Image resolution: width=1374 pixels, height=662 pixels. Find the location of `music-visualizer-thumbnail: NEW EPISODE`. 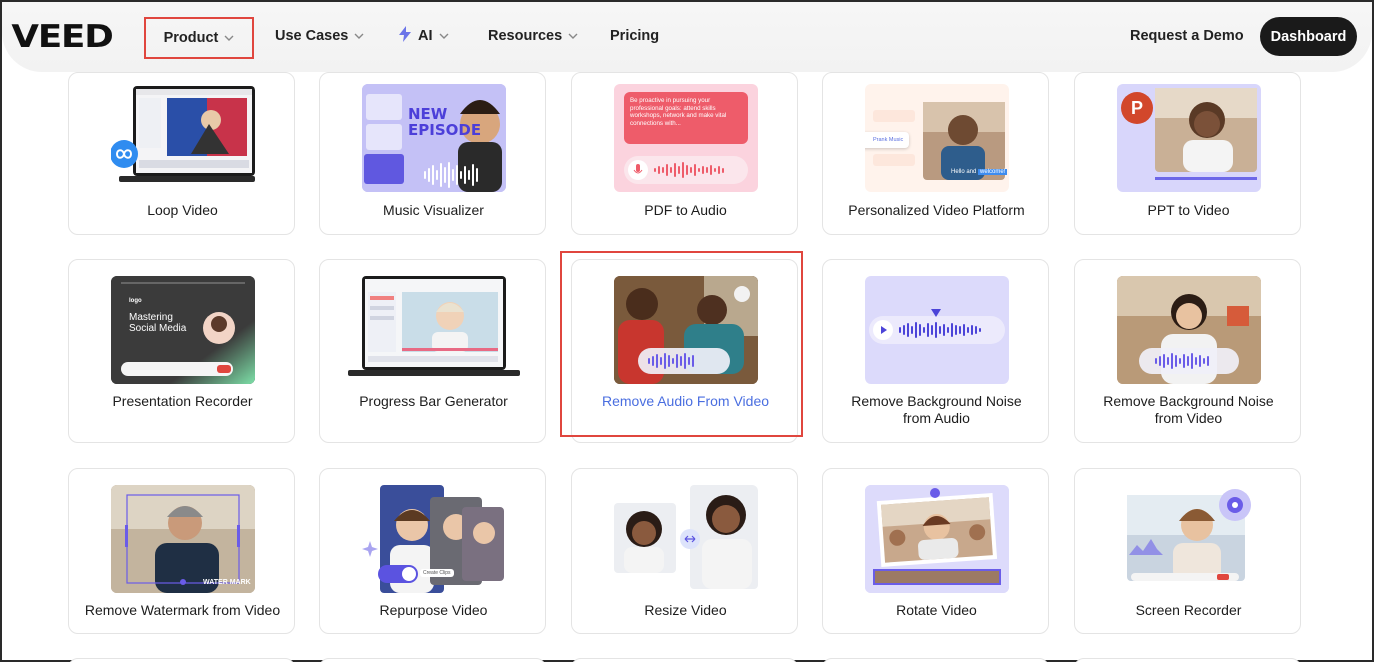

music-visualizer-thumbnail: NEW EPISODE is located at coordinates (434, 138).